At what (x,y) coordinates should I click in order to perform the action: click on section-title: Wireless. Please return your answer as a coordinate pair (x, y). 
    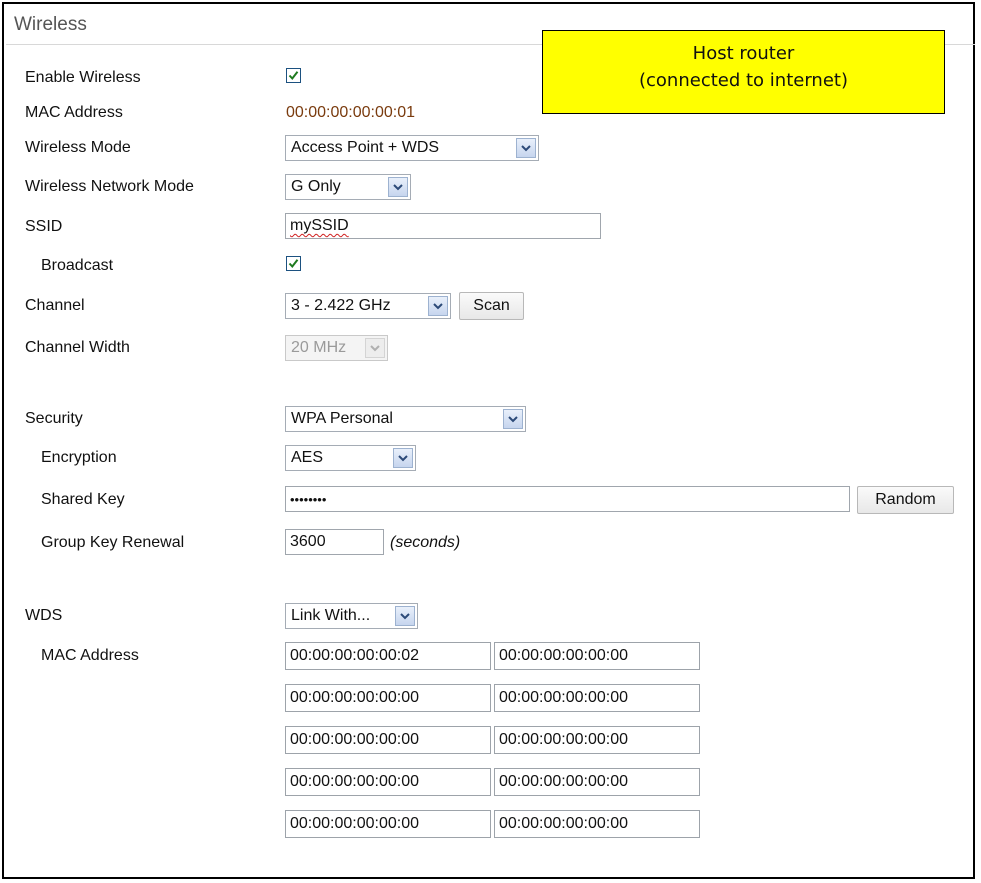
    Looking at the image, I should click on (50, 24).